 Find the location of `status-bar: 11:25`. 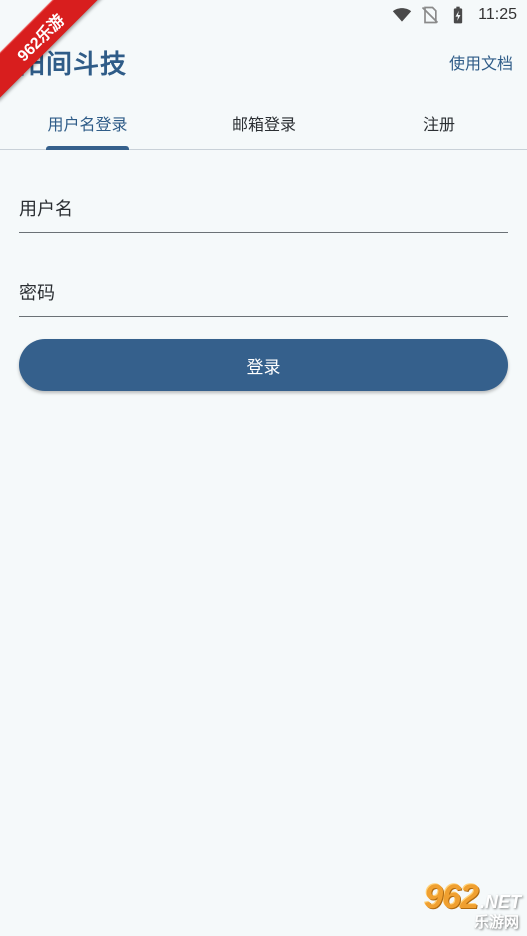

status-bar: 11:25 is located at coordinates (263, 15).